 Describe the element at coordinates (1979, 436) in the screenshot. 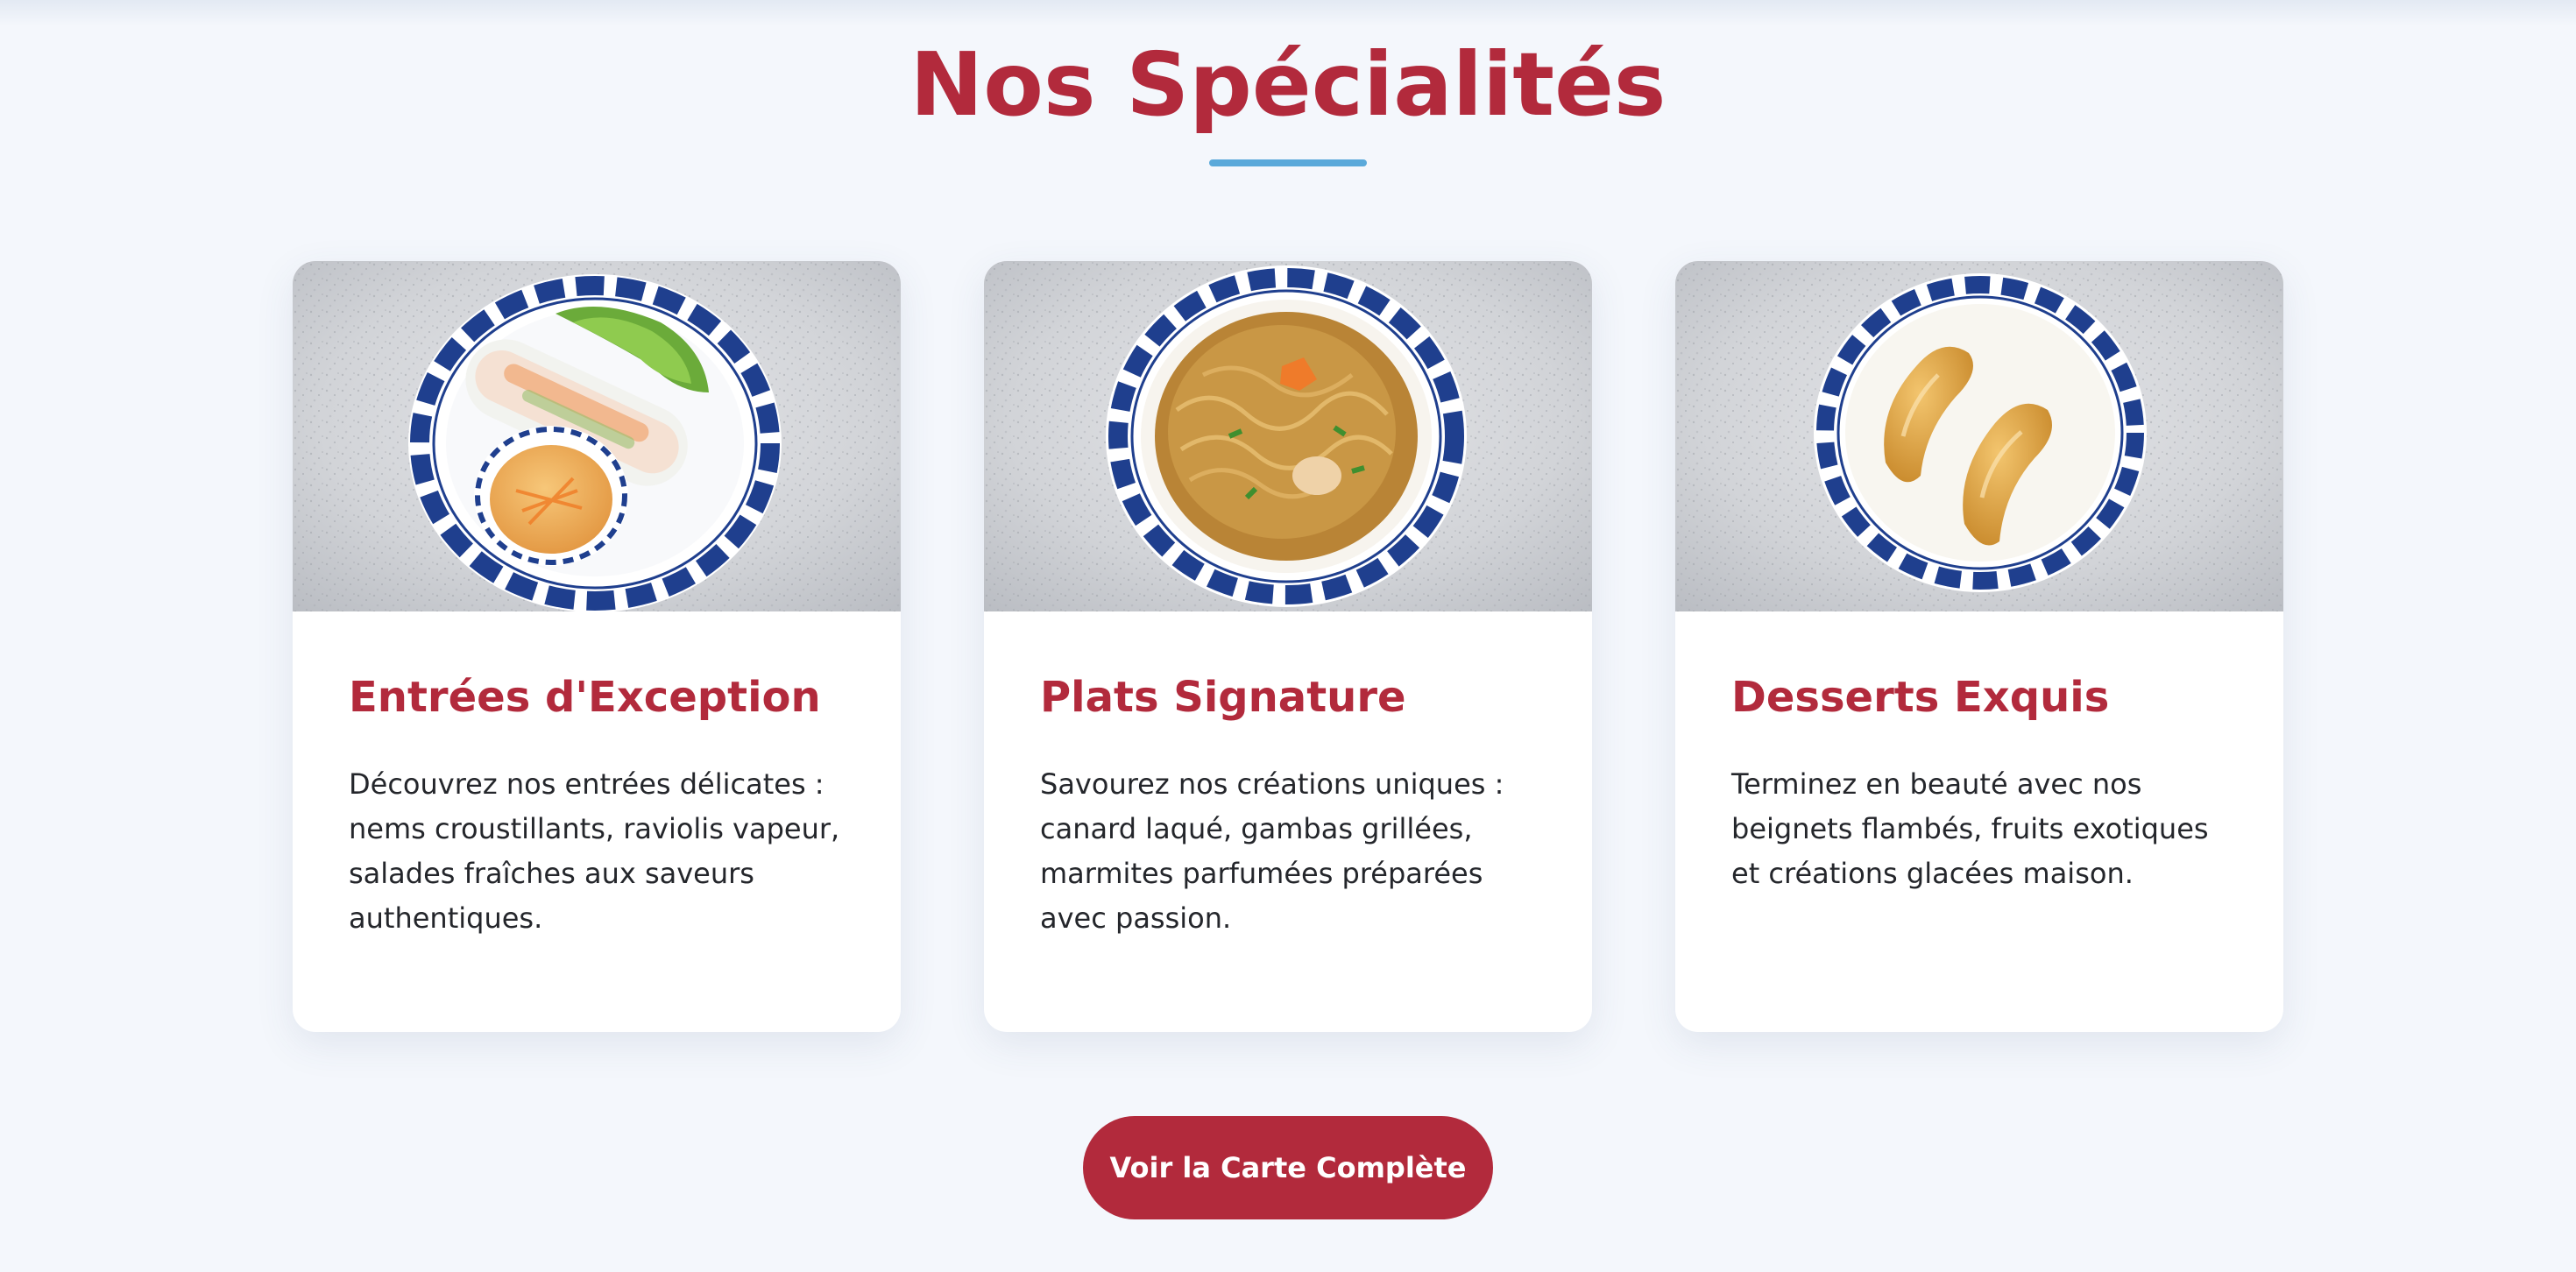

I see `banana-fritters-image` at that location.